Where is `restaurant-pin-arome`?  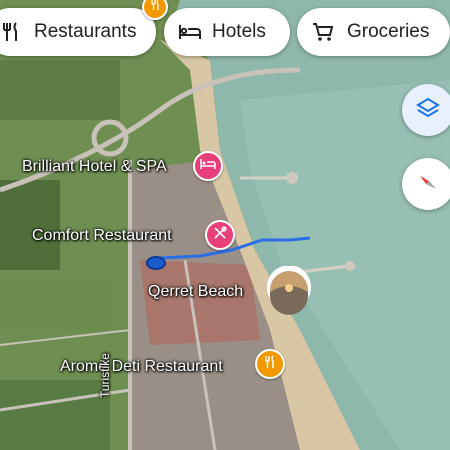 restaurant-pin-arome is located at coordinates (270, 364).